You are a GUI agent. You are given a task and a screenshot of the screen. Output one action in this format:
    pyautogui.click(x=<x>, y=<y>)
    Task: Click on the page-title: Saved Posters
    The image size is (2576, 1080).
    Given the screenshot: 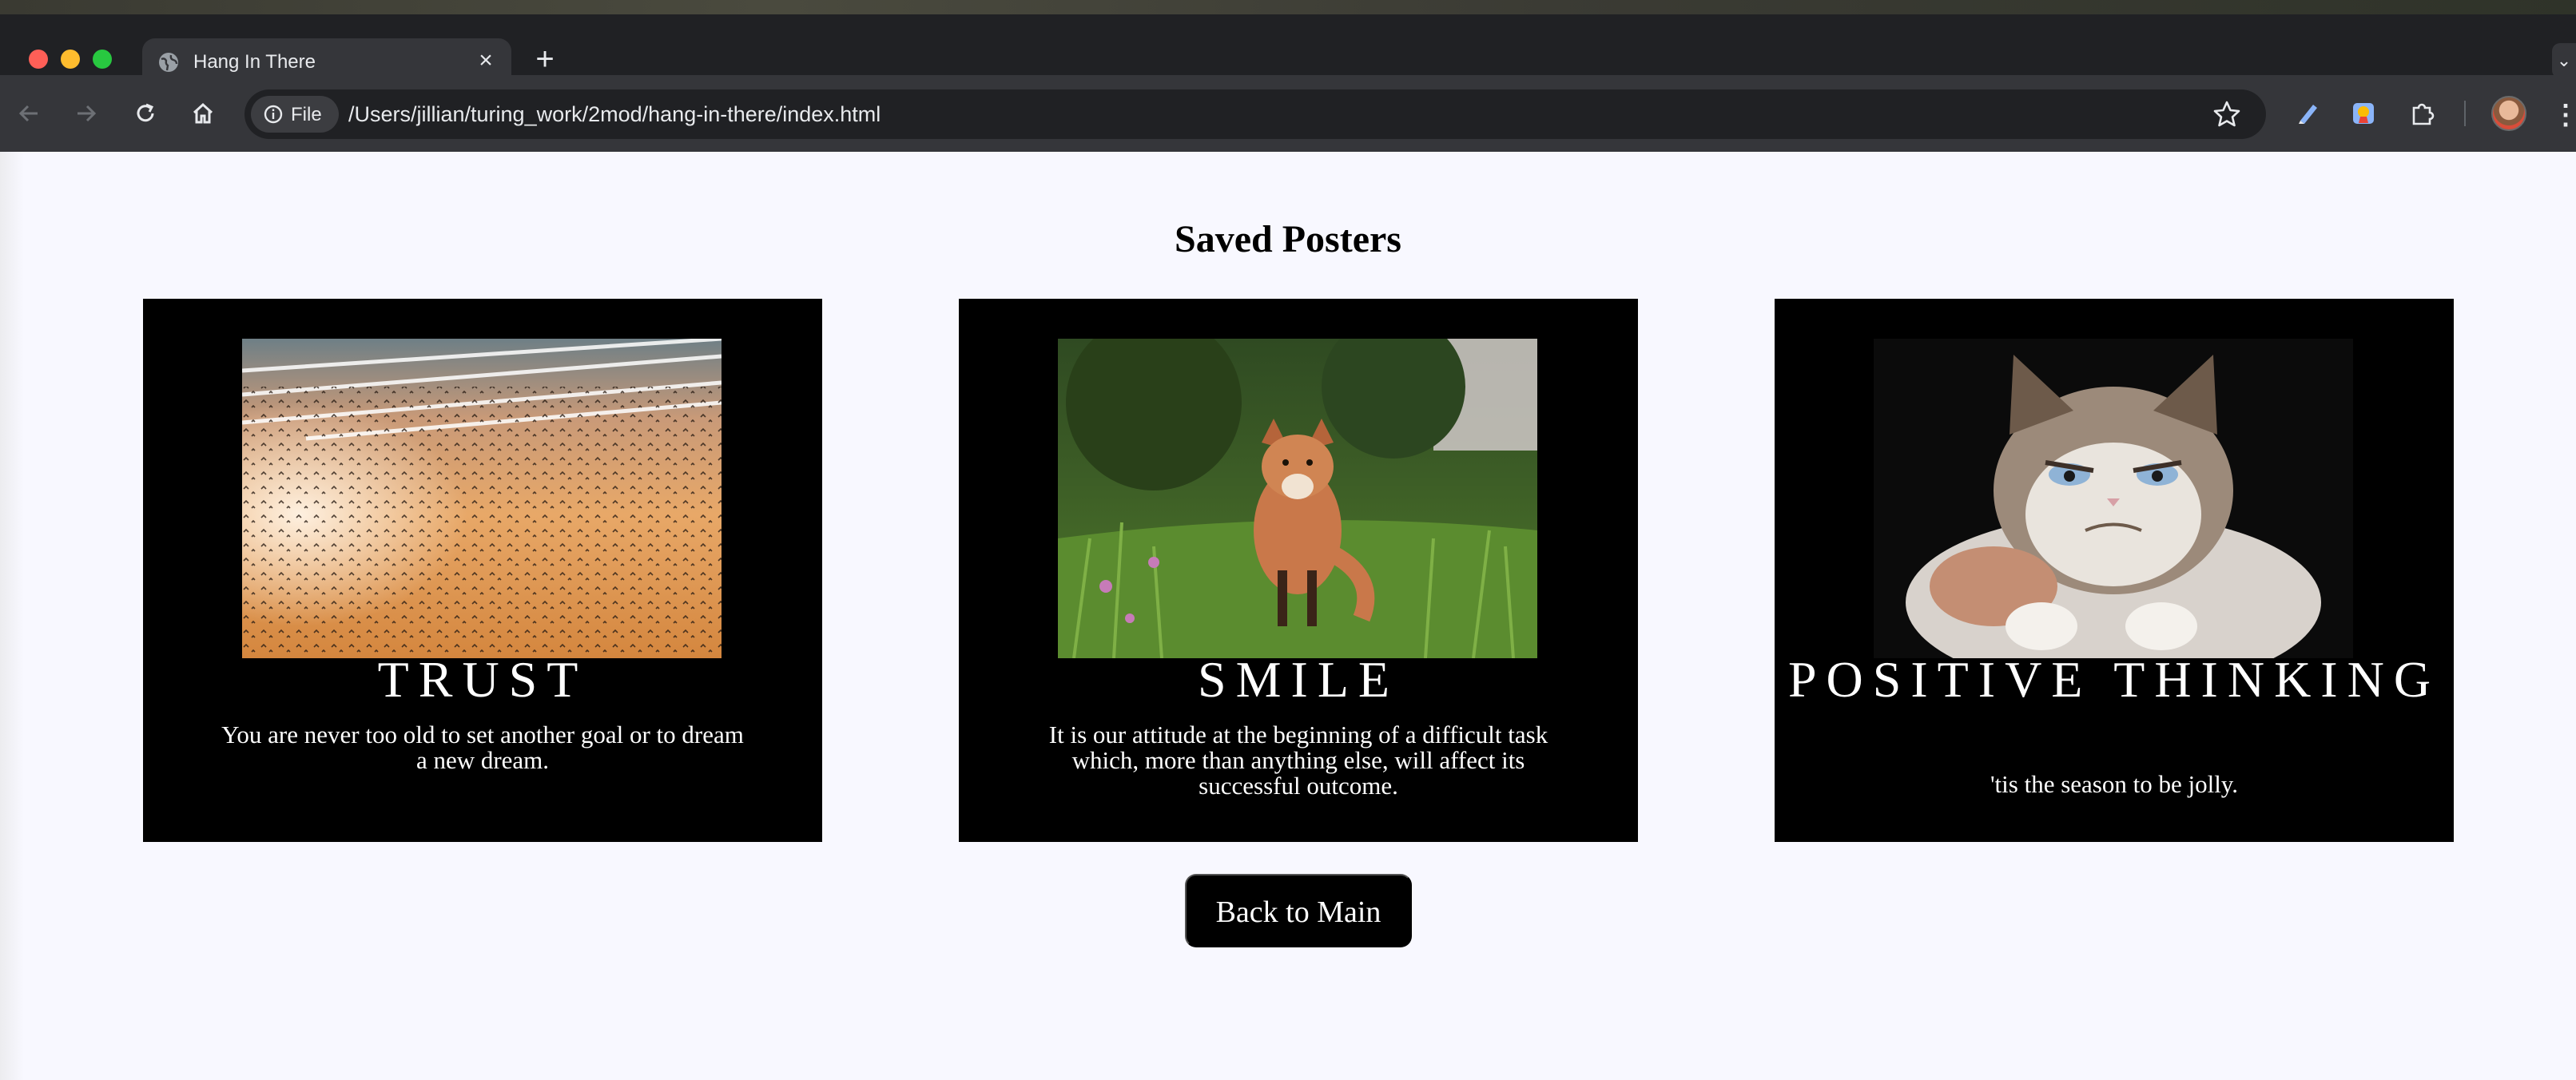 What is the action you would take?
    pyautogui.click(x=1288, y=239)
    